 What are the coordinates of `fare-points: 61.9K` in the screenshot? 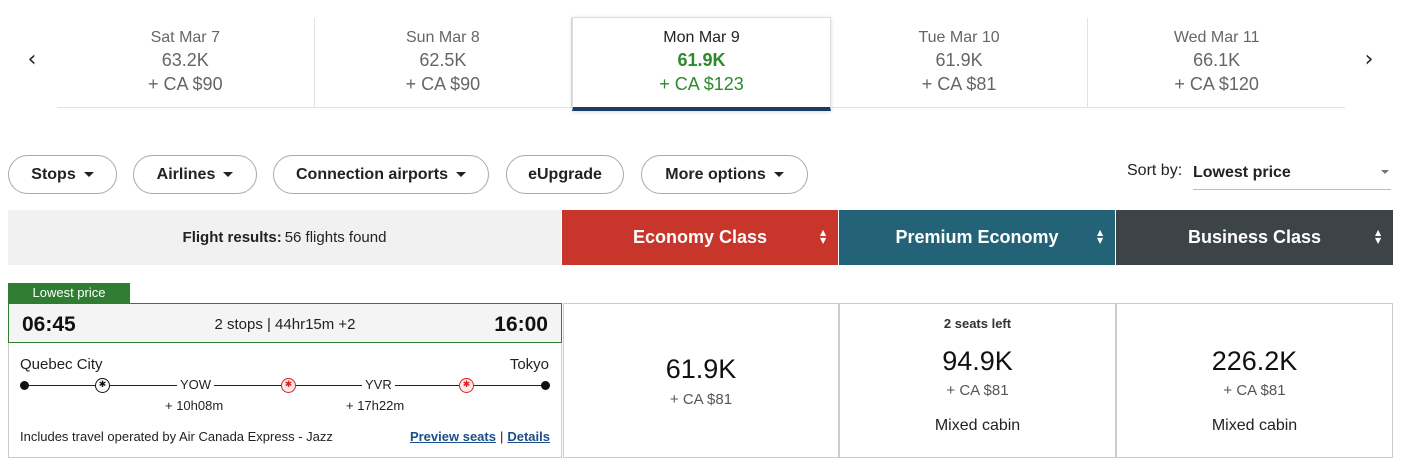 It's located at (701, 369).